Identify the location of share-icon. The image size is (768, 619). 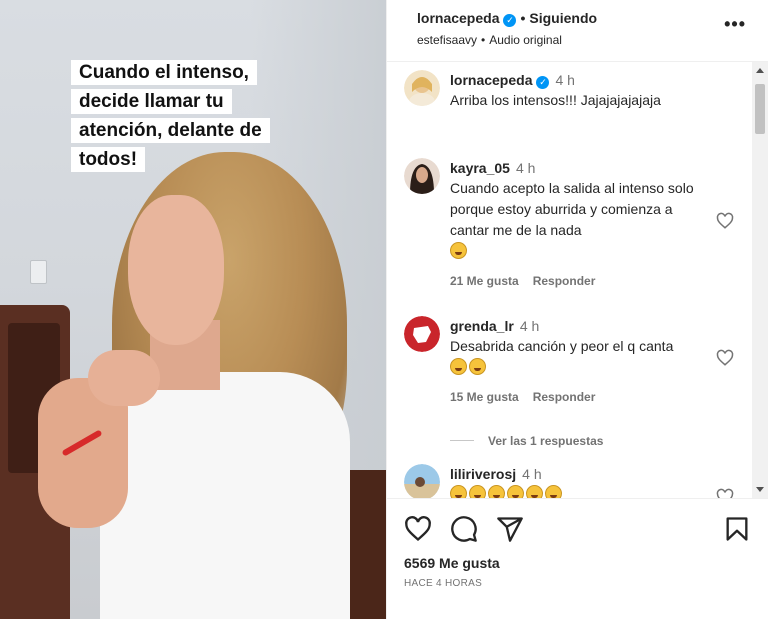
(510, 529).